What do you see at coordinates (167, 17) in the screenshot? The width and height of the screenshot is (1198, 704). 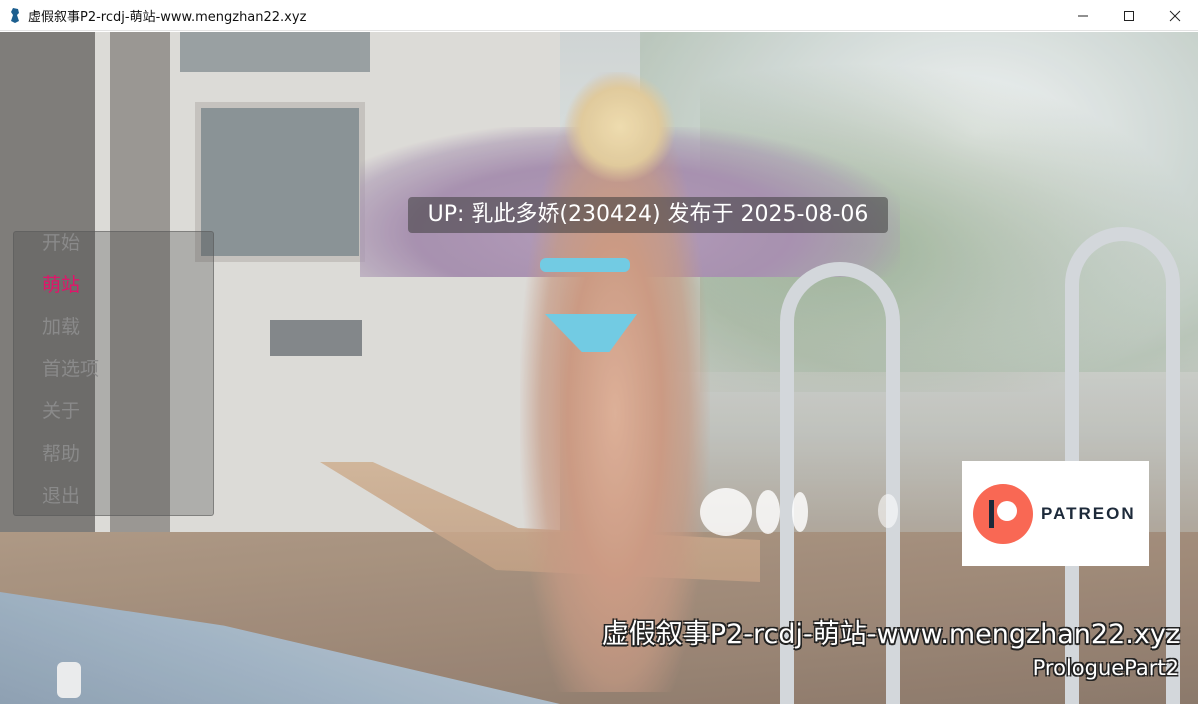 I see `window-title: 虚假叙事P2-rcdj-萌站-www.mengzhan22.xyz` at bounding box center [167, 17].